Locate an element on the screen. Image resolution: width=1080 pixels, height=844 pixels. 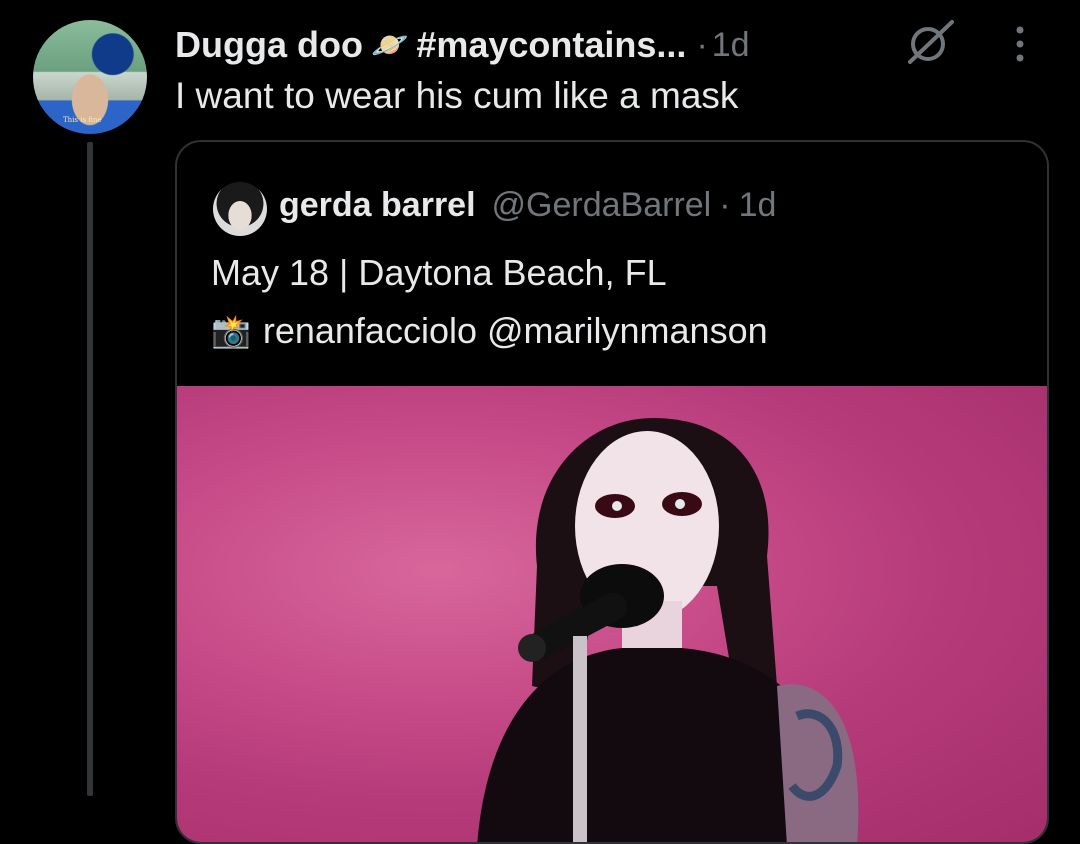
quoted-tweet-header: gerda barrel @GerdaBarrel · 1d is located at coordinates (527, 205).